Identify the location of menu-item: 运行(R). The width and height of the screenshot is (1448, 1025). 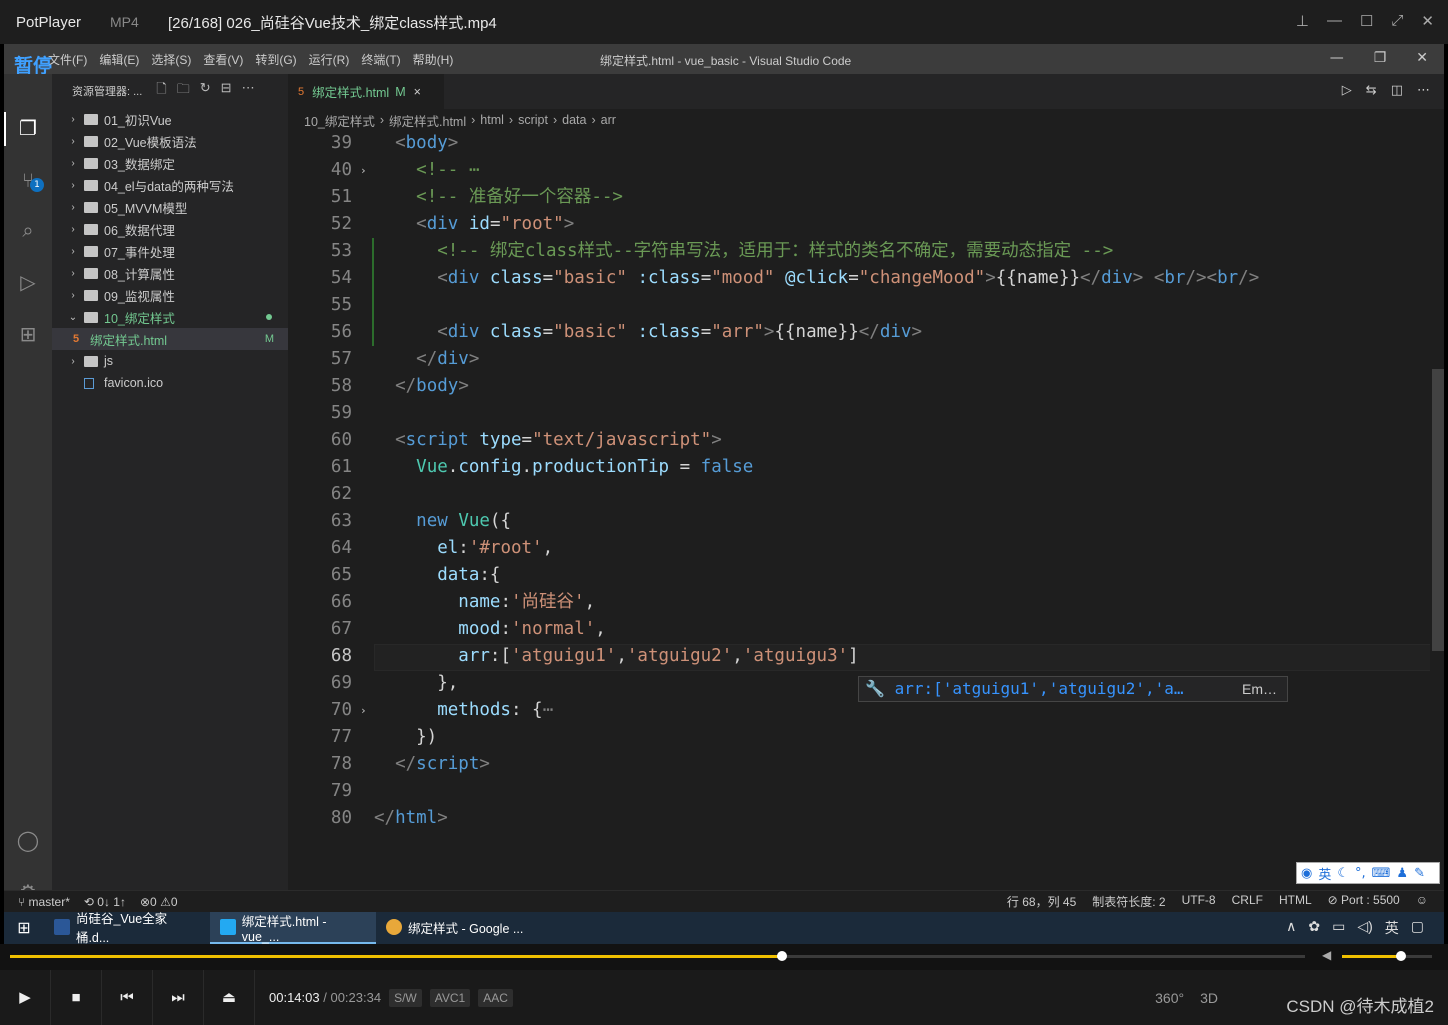
(329, 59).